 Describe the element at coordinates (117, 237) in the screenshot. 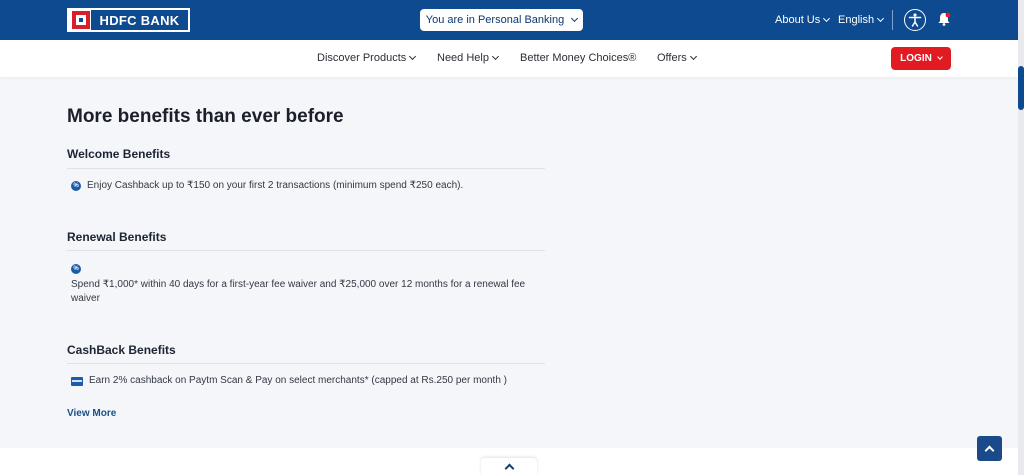

I see `renewal-benefits-heading: Renewal Benefits` at that location.